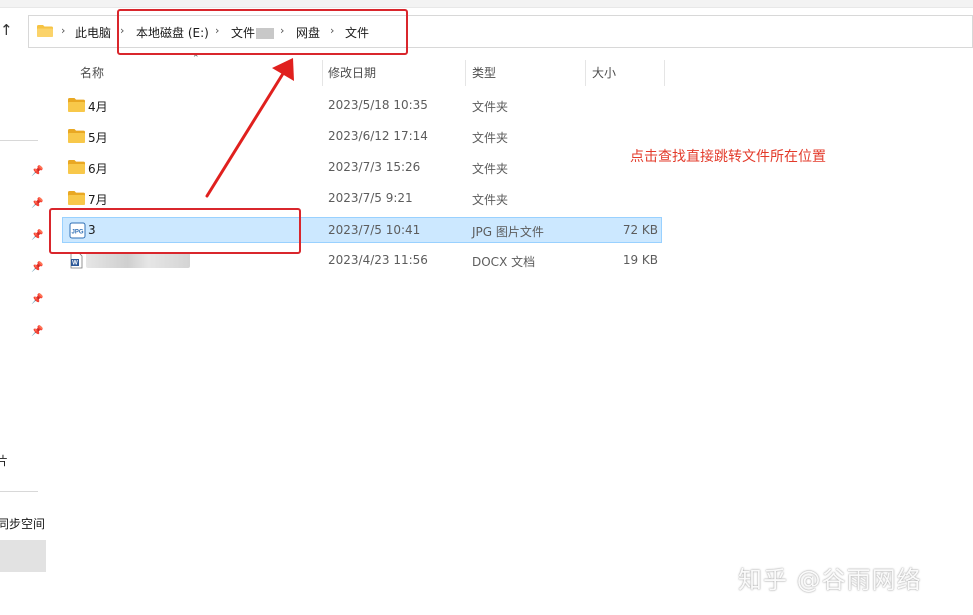 Image resolution: width=973 pixels, height=615 pixels. What do you see at coordinates (76, 260) in the screenshot?
I see `docx-file-icon: W` at bounding box center [76, 260].